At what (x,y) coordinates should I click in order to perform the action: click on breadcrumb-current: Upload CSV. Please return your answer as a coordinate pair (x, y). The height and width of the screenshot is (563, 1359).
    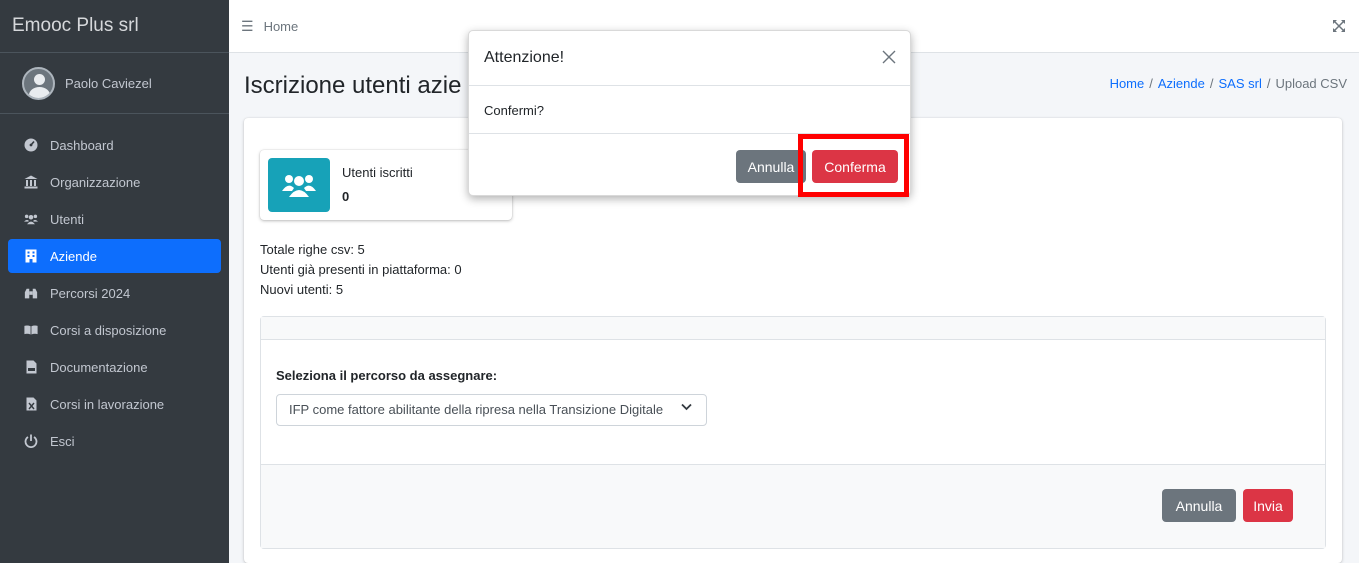
    Looking at the image, I should click on (1311, 83).